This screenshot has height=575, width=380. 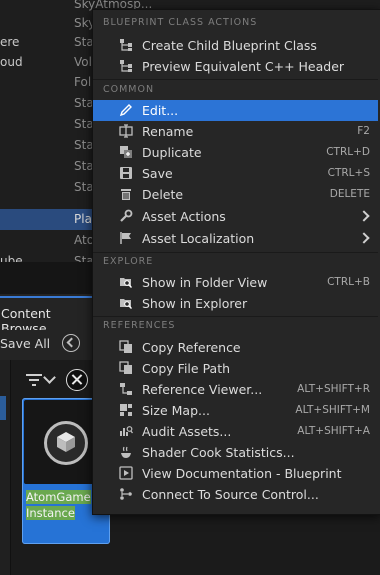 What do you see at coordinates (66, 442) in the screenshot?
I see `cube-icon` at bounding box center [66, 442].